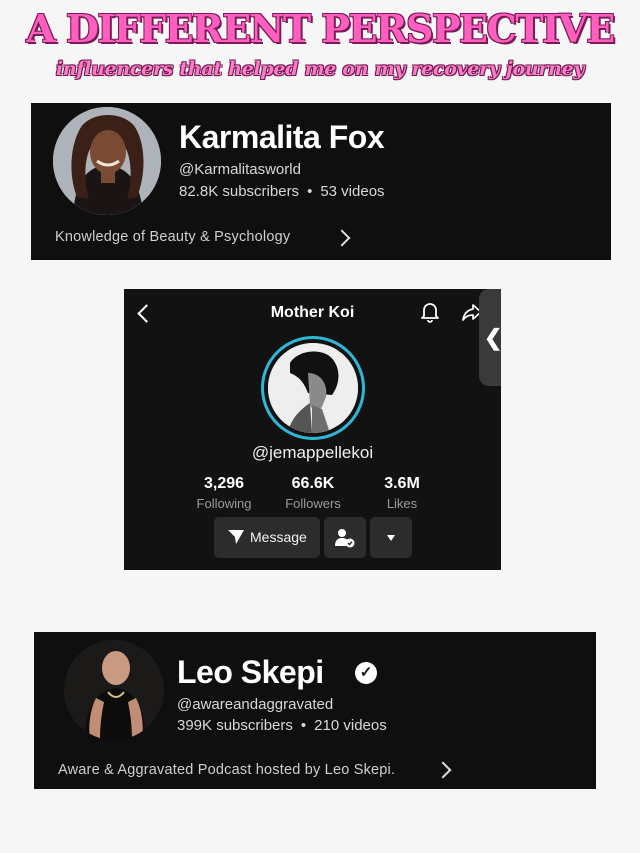 Image resolution: width=640 pixels, height=853 pixels. I want to click on channel-description: Knowledge of Beauty & Psychology, so click(172, 237).